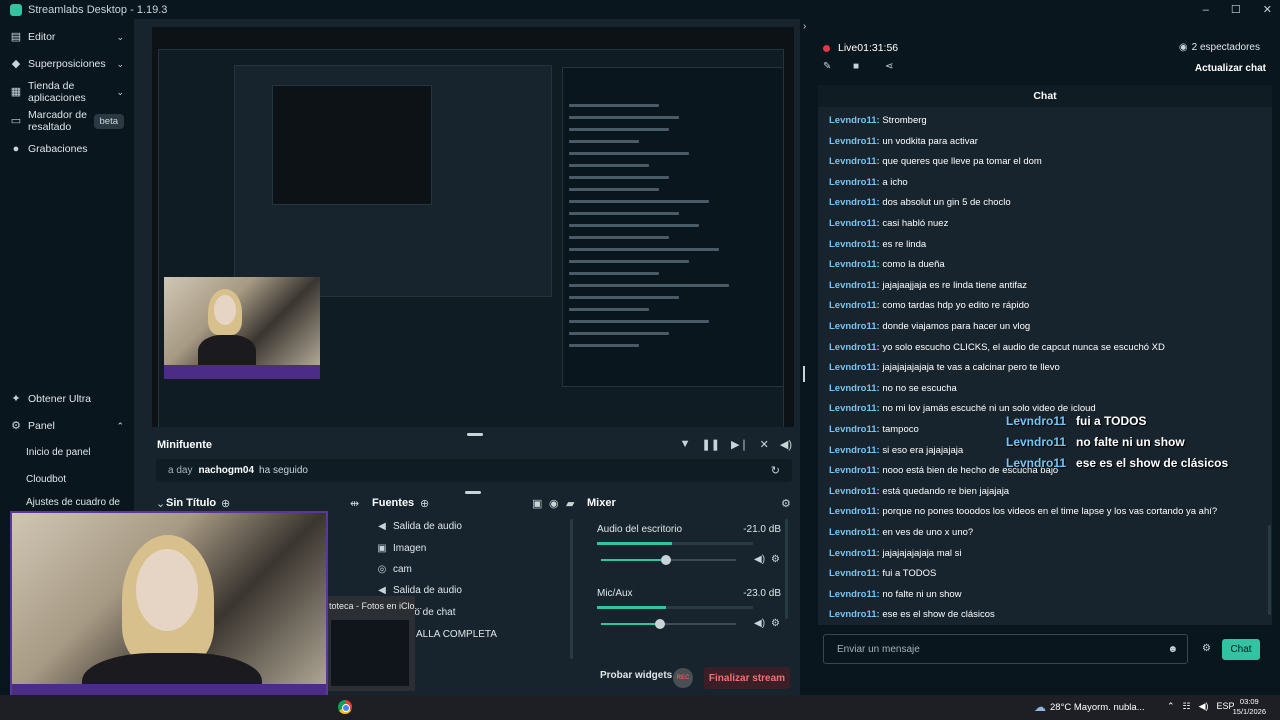  What do you see at coordinates (764, 444) in the screenshot?
I see `mute-alerts-icon: ✕` at bounding box center [764, 444].